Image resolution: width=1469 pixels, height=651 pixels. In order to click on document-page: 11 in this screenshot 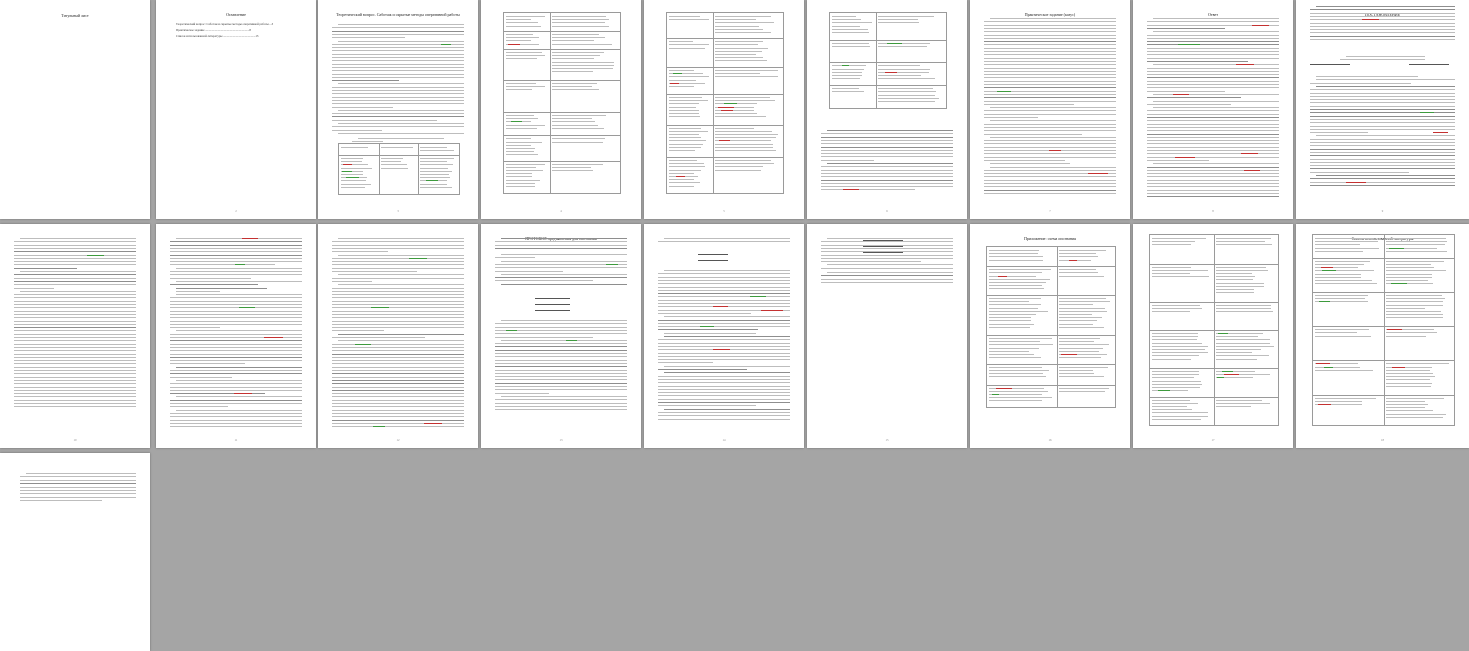, I will do `click(236, 336)`.